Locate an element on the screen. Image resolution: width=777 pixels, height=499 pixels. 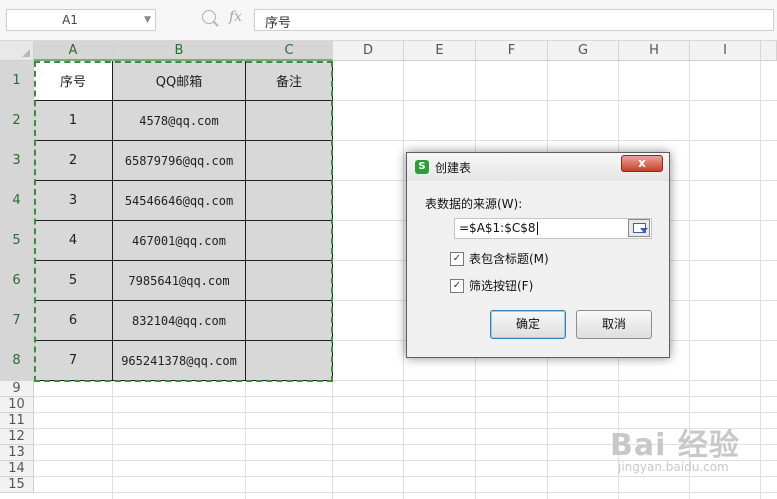
watermark-main: Bai 经验 is located at coordinates (675, 445).